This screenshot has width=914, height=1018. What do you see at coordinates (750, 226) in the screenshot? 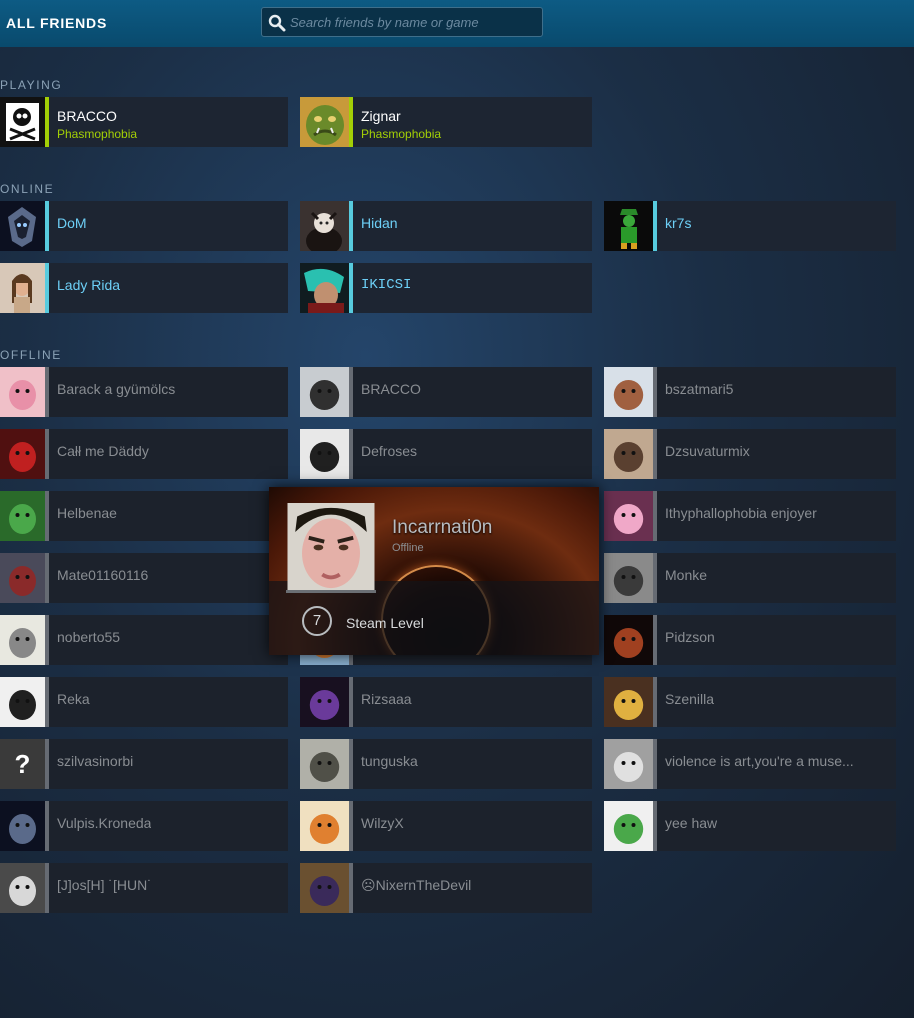
I see `friend-item: kr7s` at bounding box center [750, 226].